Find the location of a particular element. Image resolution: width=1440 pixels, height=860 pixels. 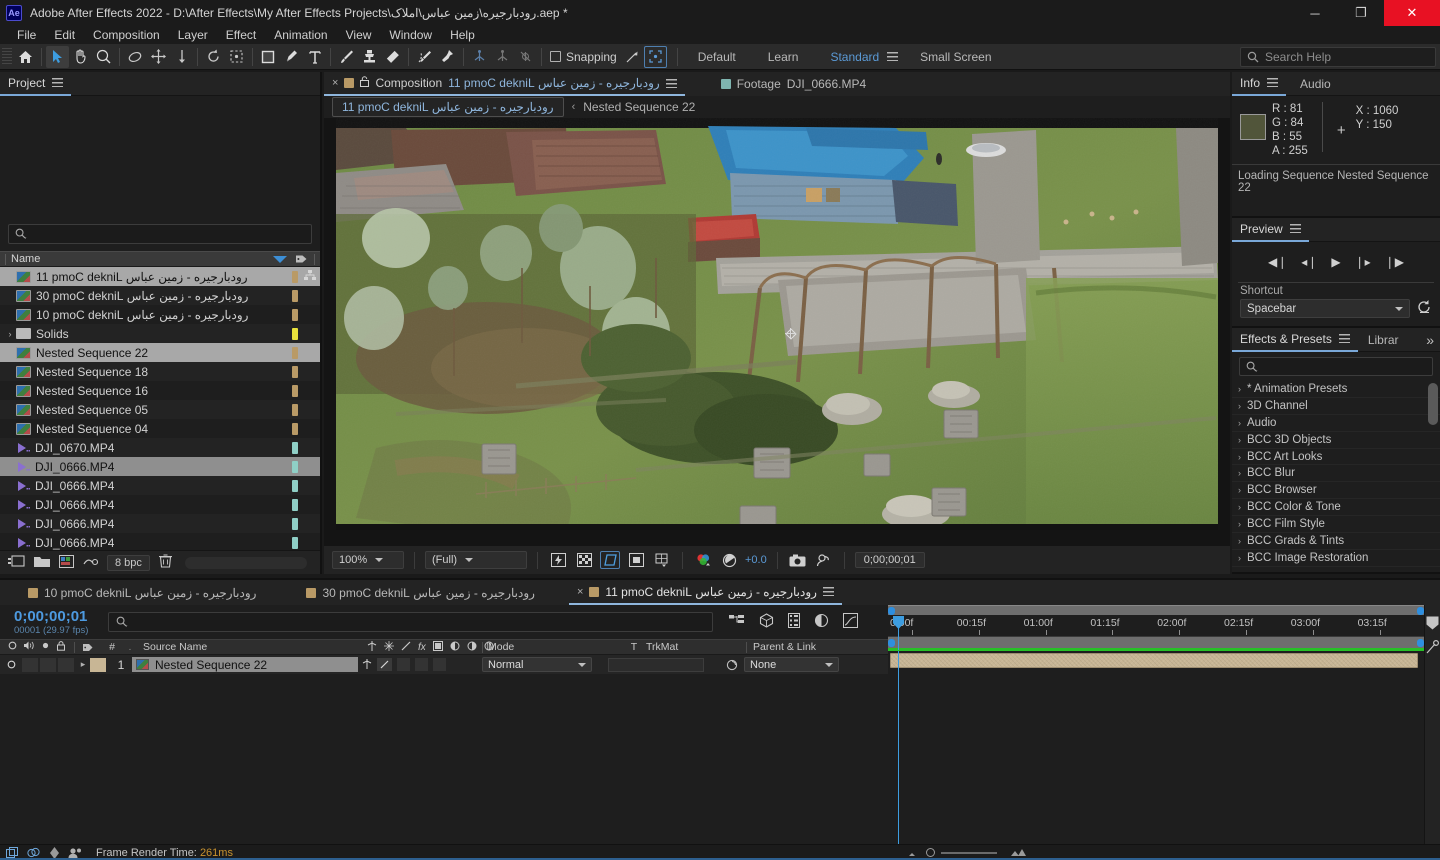

layer-source-name-cell: Nested Sequence 22 is located at coordinates (245, 664).